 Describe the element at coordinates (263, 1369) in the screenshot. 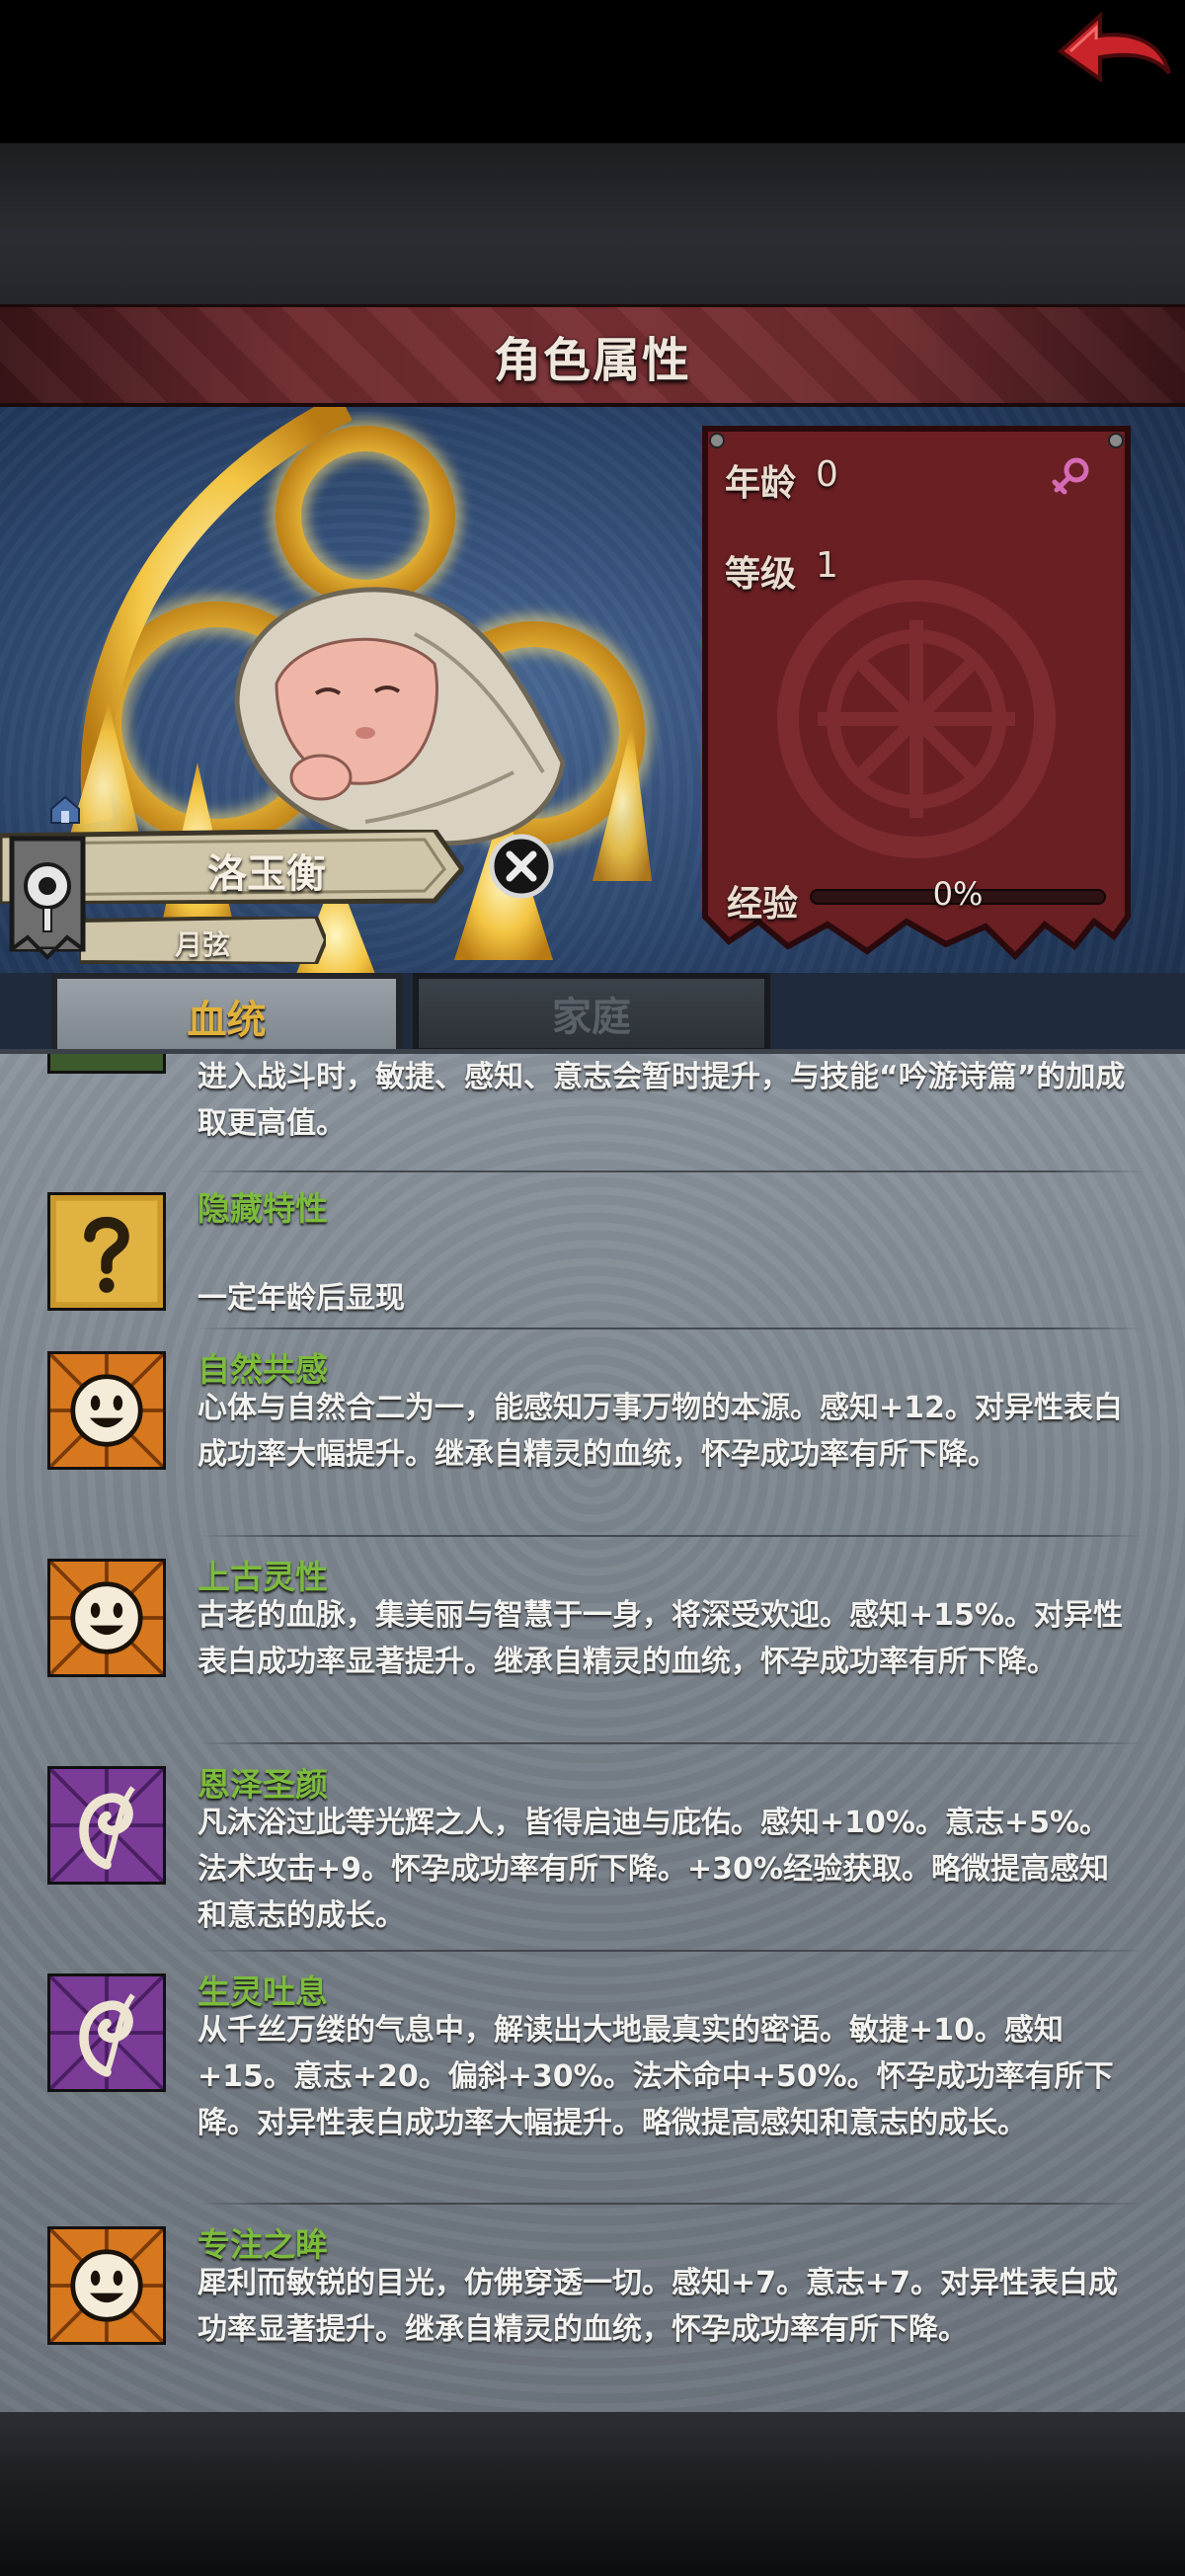

I see `trait-name: 自然共感` at that location.